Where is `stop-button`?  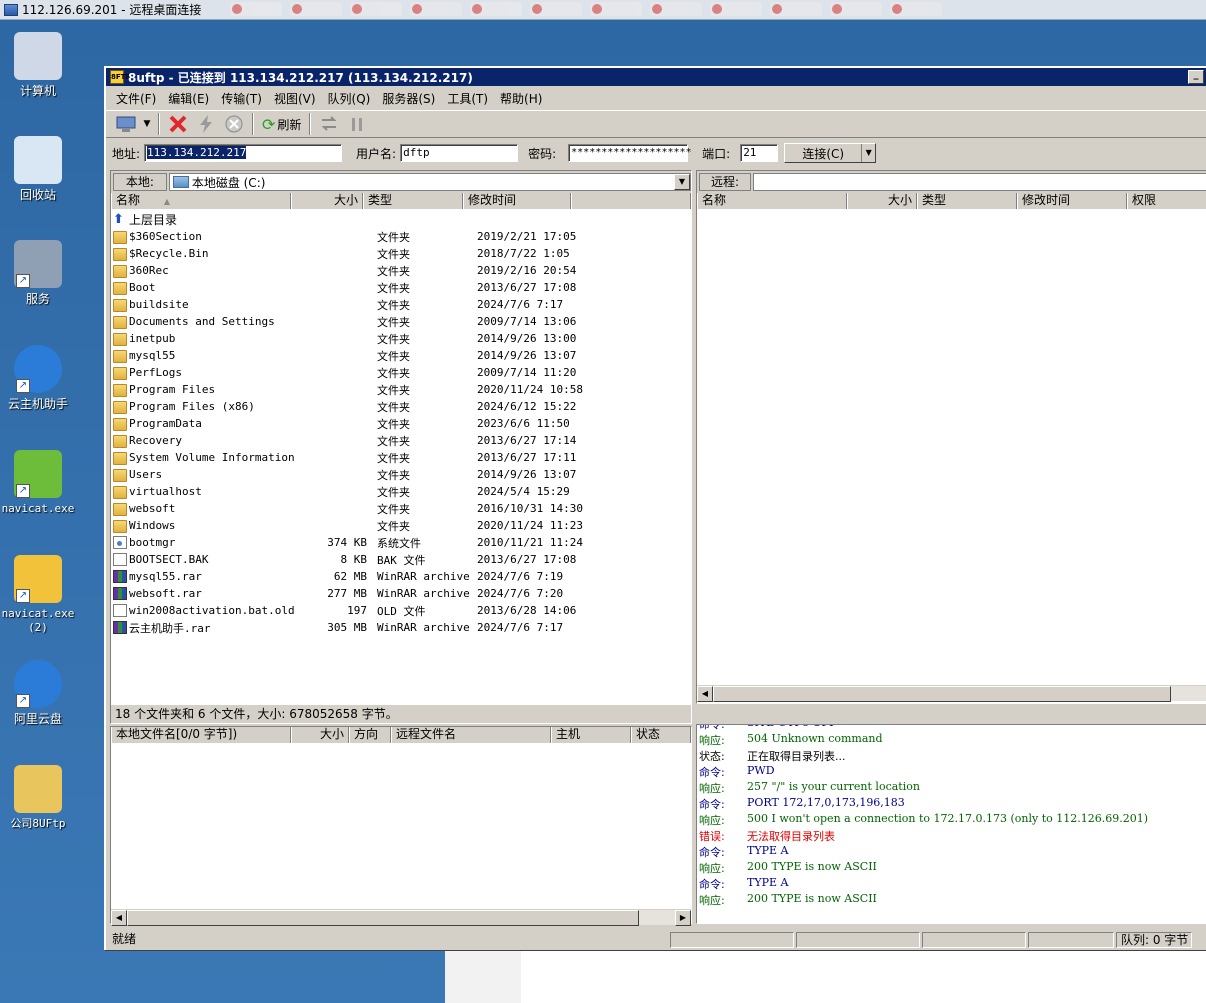 stop-button is located at coordinates (234, 124).